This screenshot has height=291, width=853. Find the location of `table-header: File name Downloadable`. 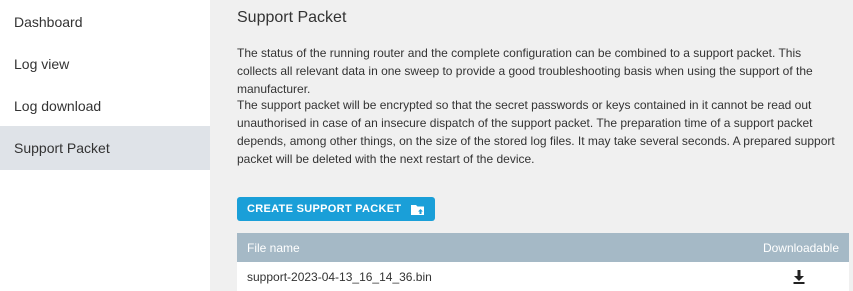

table-header: File name Downloadable is located at coordinates (543, 247).